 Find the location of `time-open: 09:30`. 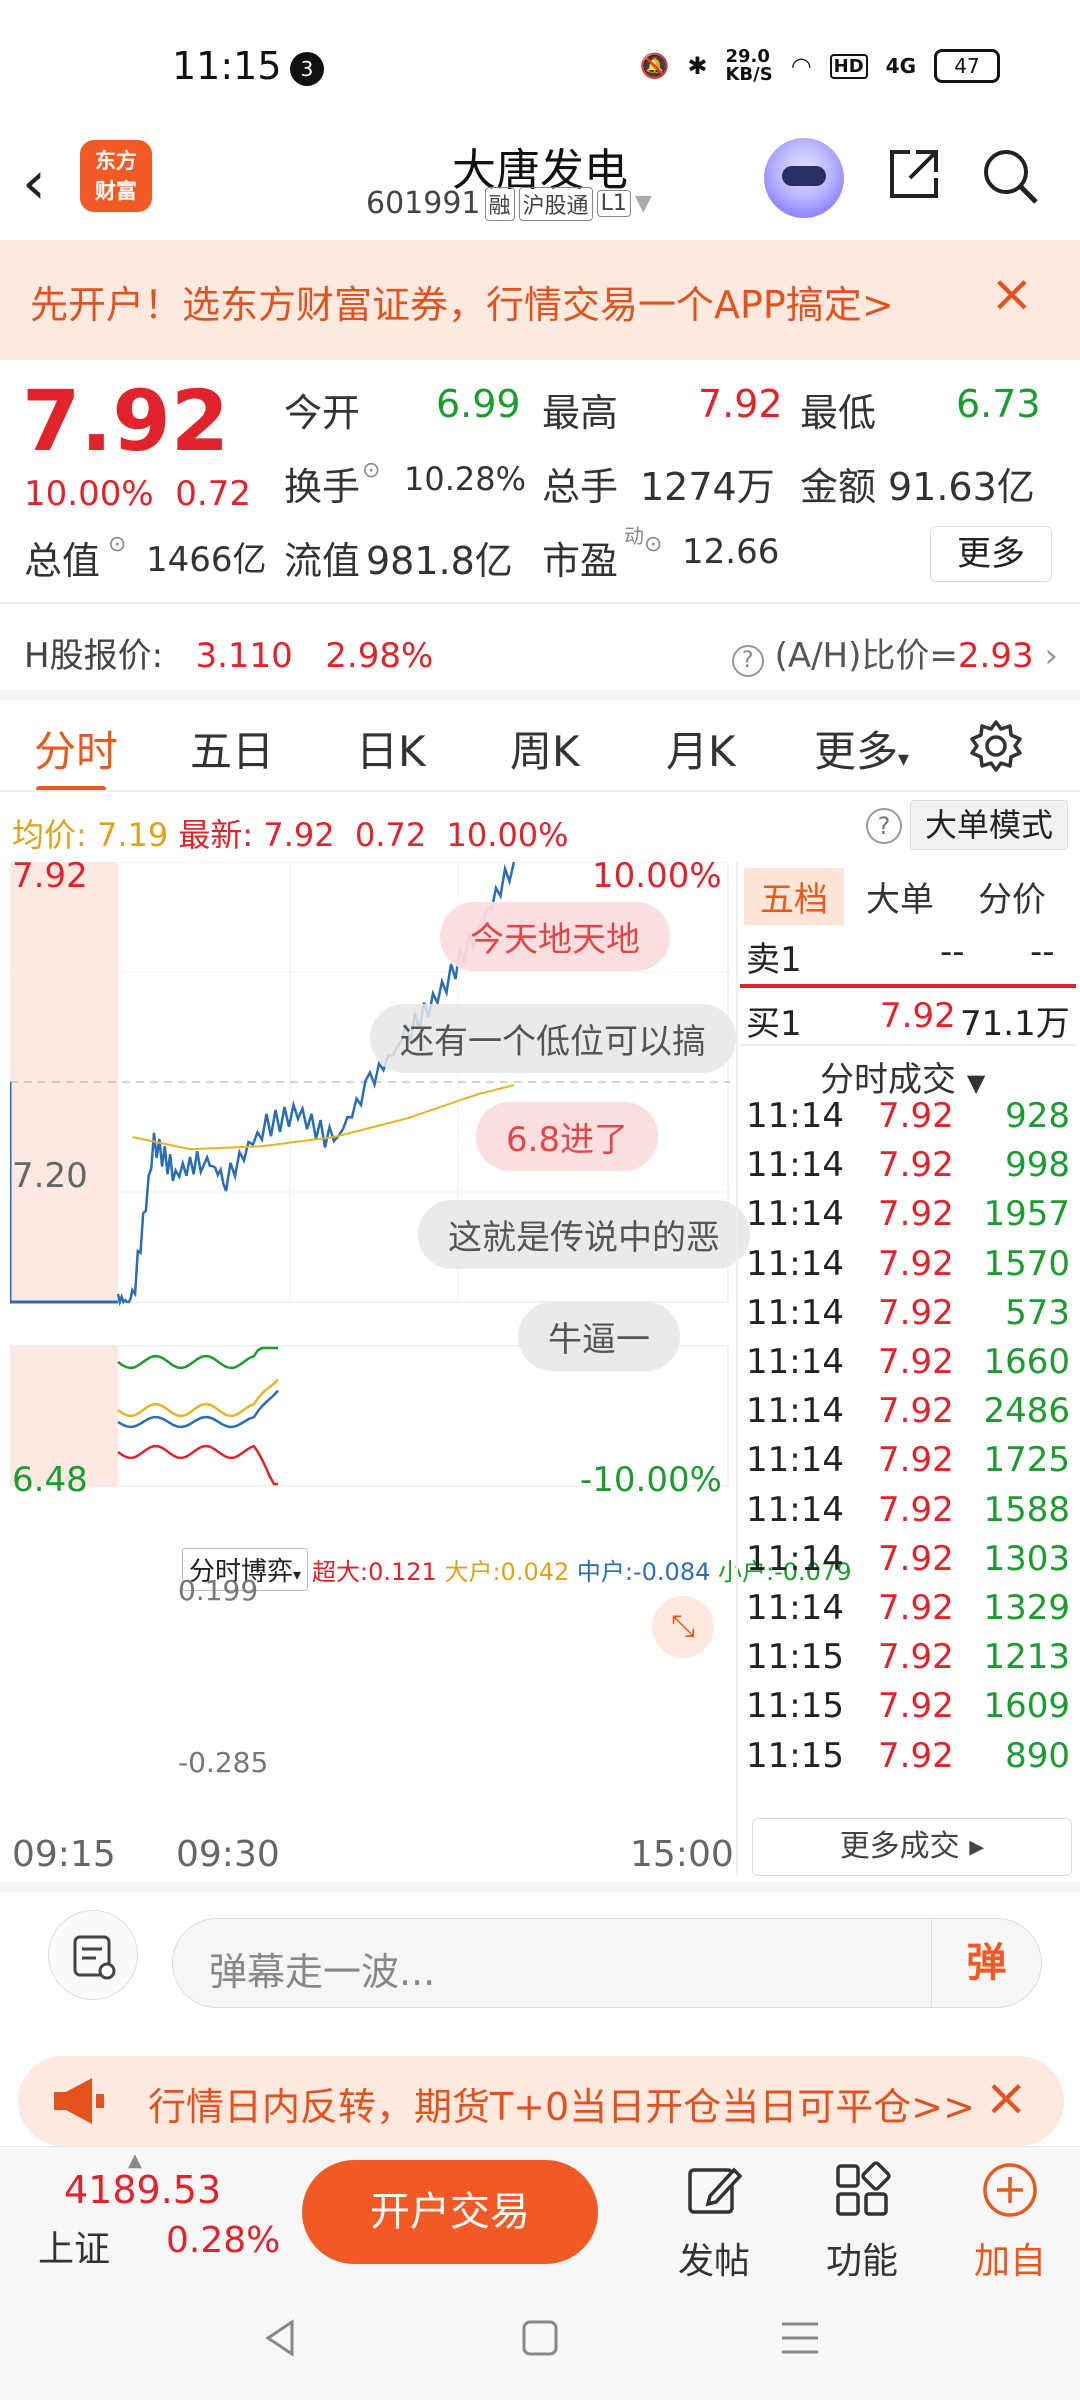

time-open: 09:30 is located at coordinates (228, 1854).